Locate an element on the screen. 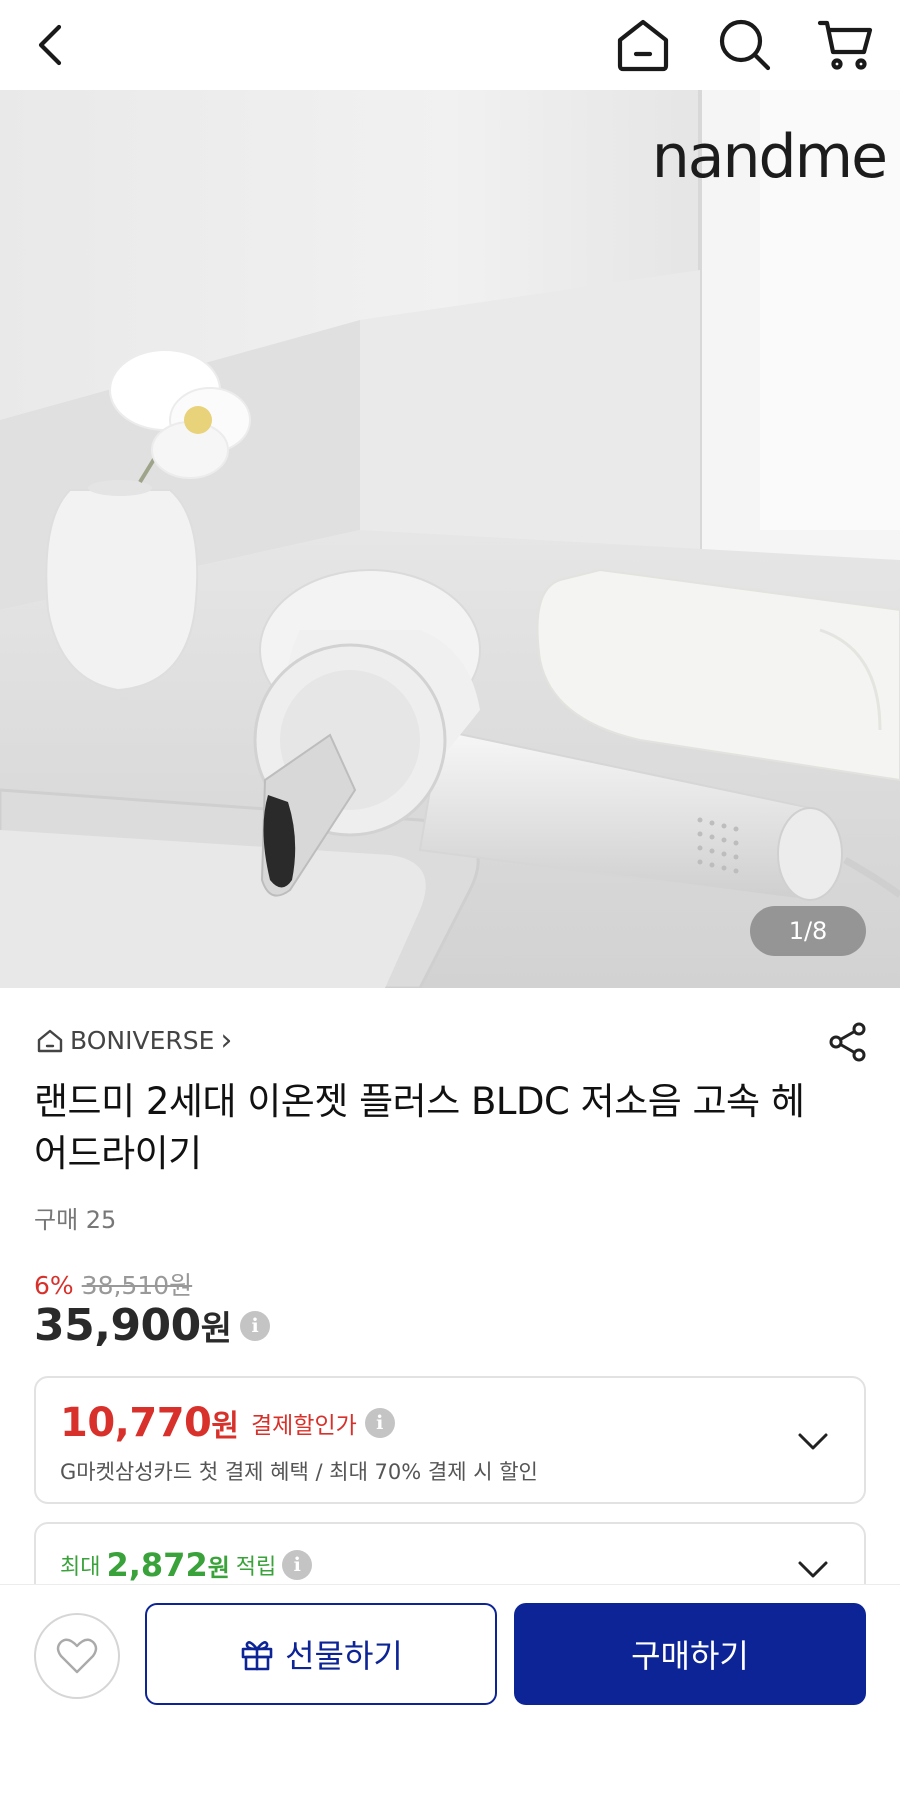  home-button is located at coordinates (643, 45).